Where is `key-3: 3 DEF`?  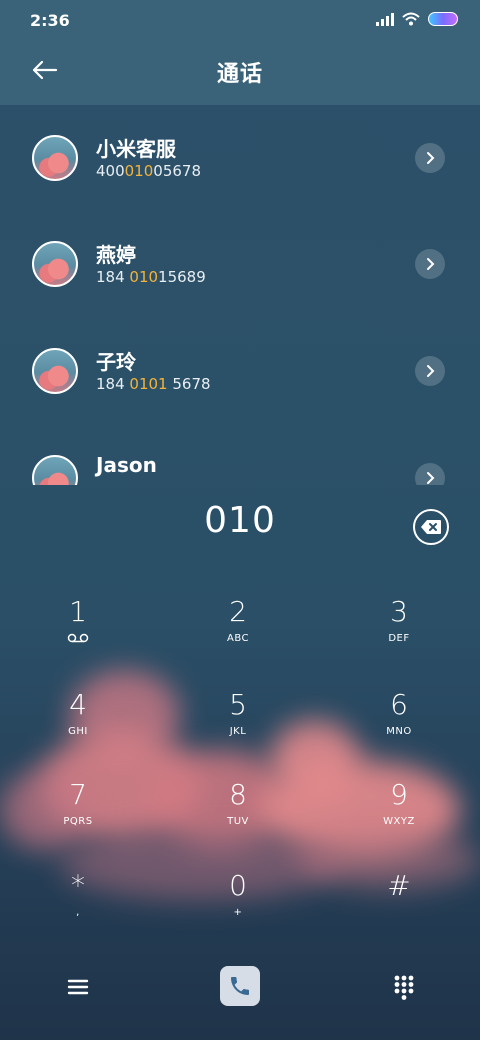
key-3: 3 DEF is located at coordinates (399, 631).